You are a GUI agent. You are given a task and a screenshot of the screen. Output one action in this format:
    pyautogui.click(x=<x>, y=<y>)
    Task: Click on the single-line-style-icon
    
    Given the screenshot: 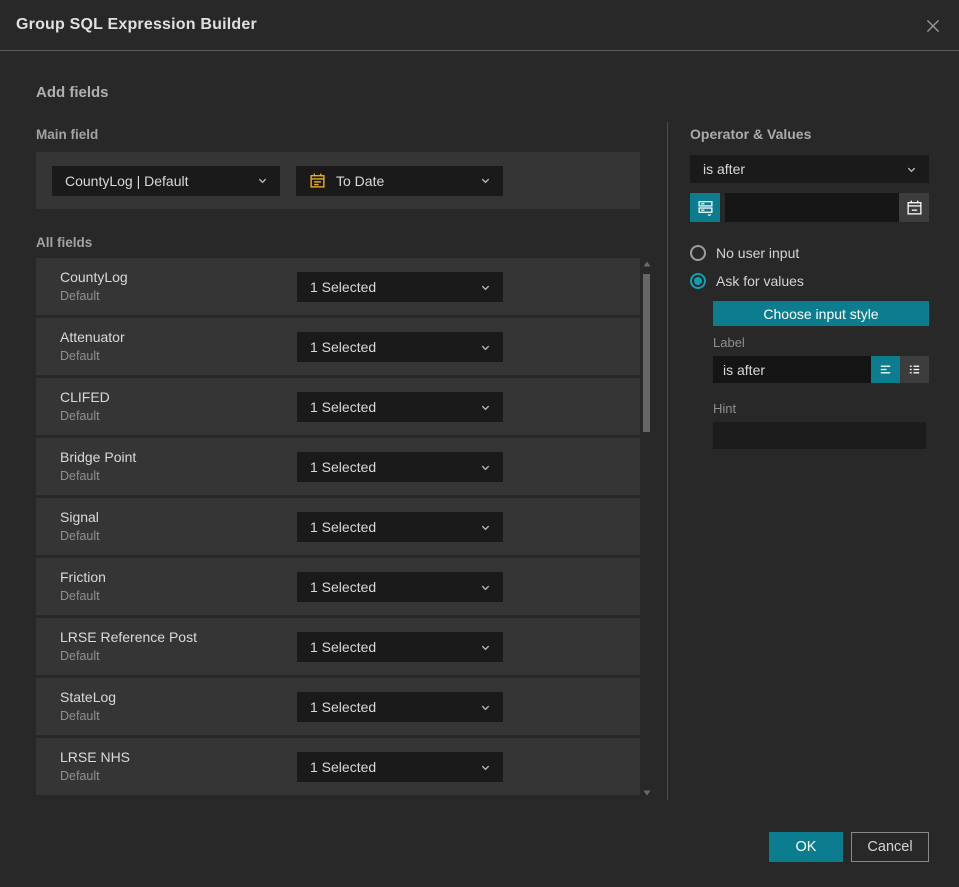 What is the action you would take?
    pyautogui.click(x=885, y=369)
    